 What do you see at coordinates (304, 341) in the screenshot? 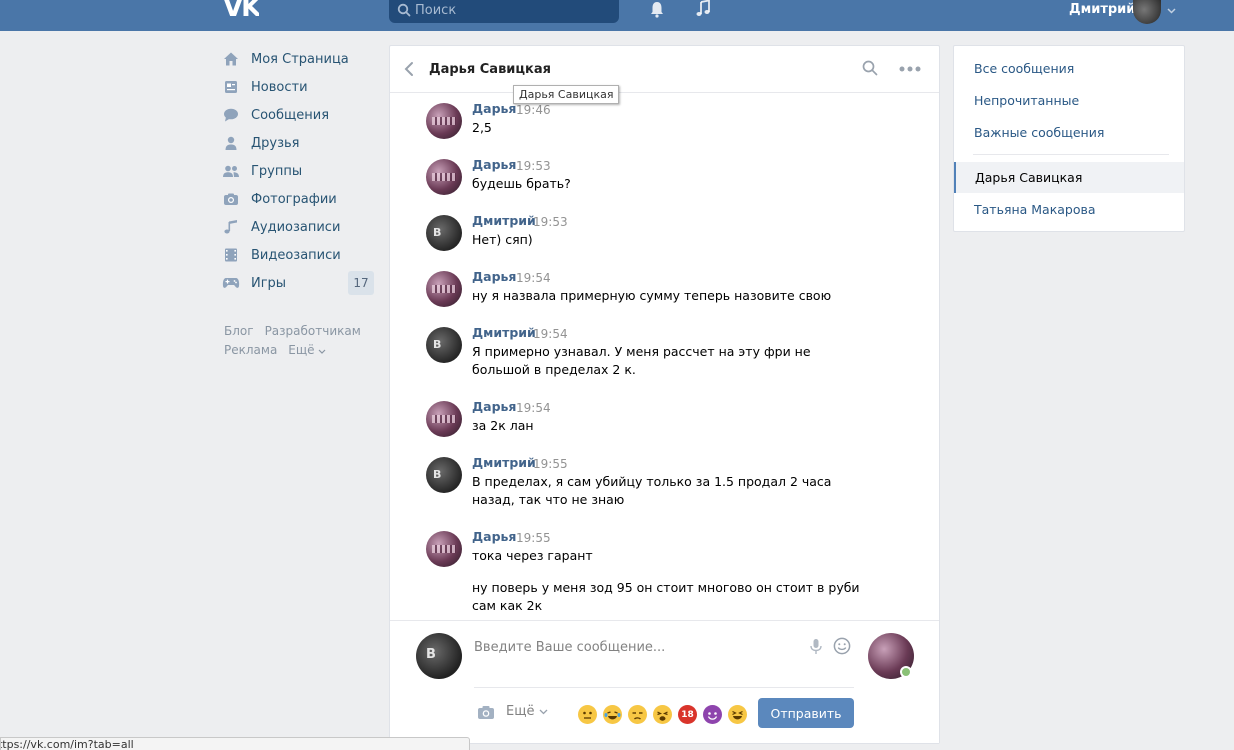
I see `left-footer-links: Блог Разработчикам Реклама Ещё` at bounding box center [304, 341].